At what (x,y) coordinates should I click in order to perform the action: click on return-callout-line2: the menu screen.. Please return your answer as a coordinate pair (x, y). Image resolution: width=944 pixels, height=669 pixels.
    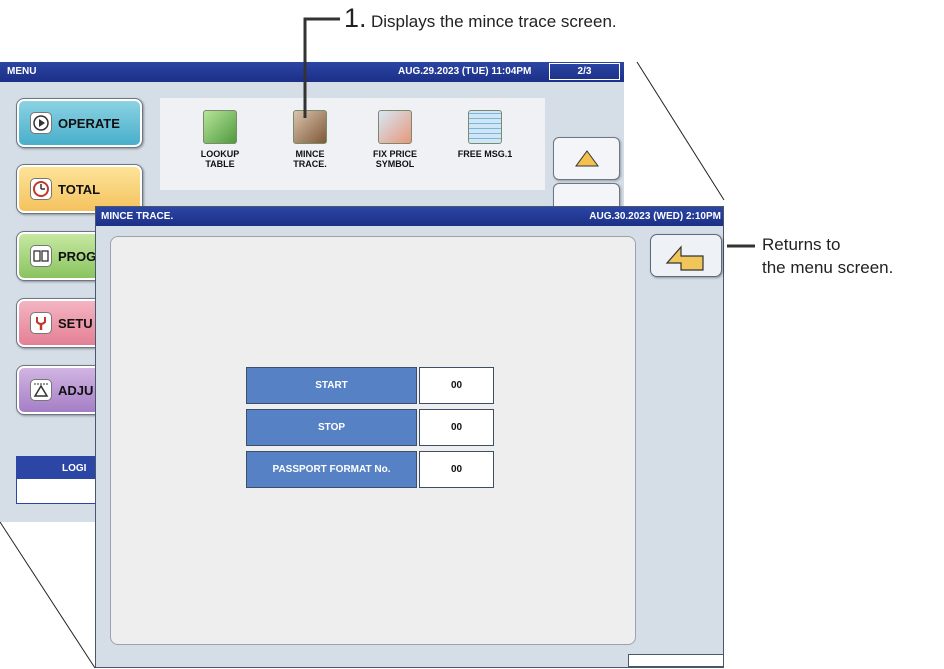
    Looking at the image, I should click on (828, 267).